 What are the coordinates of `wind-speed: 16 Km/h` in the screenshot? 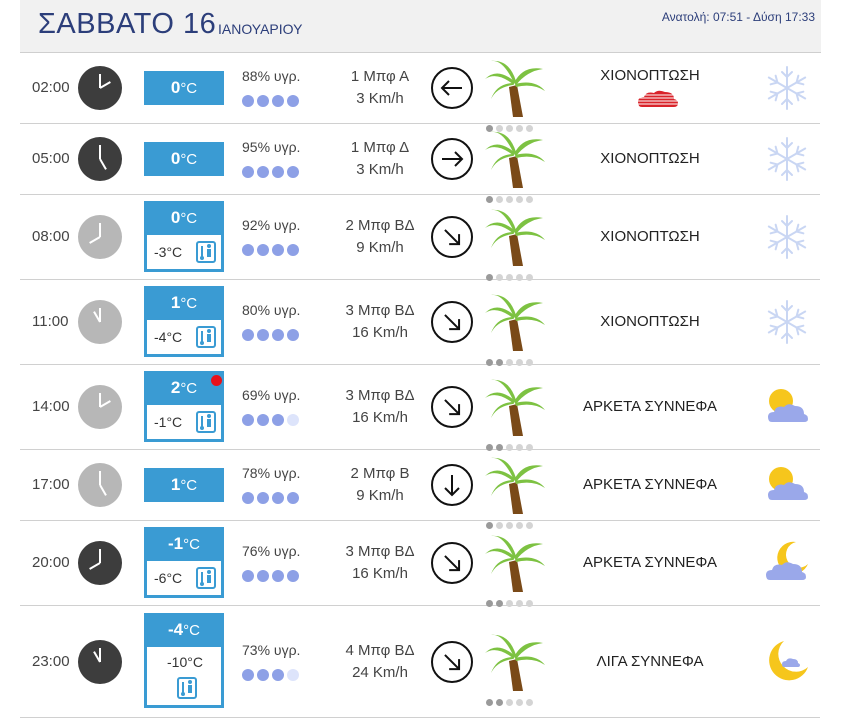 It's located at (380, 417).